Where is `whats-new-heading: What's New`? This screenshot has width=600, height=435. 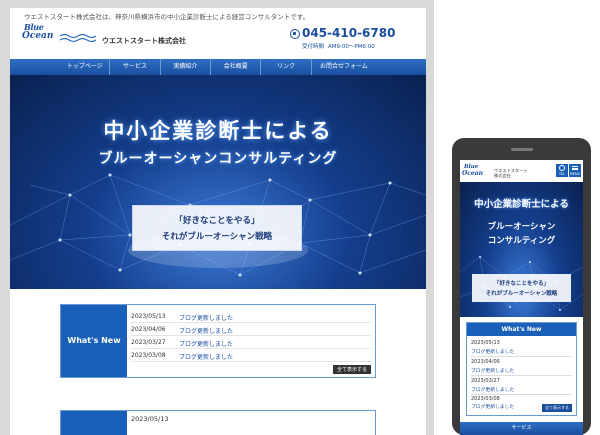 whats-new-heading: What's New is located at coordinates (94, 341).